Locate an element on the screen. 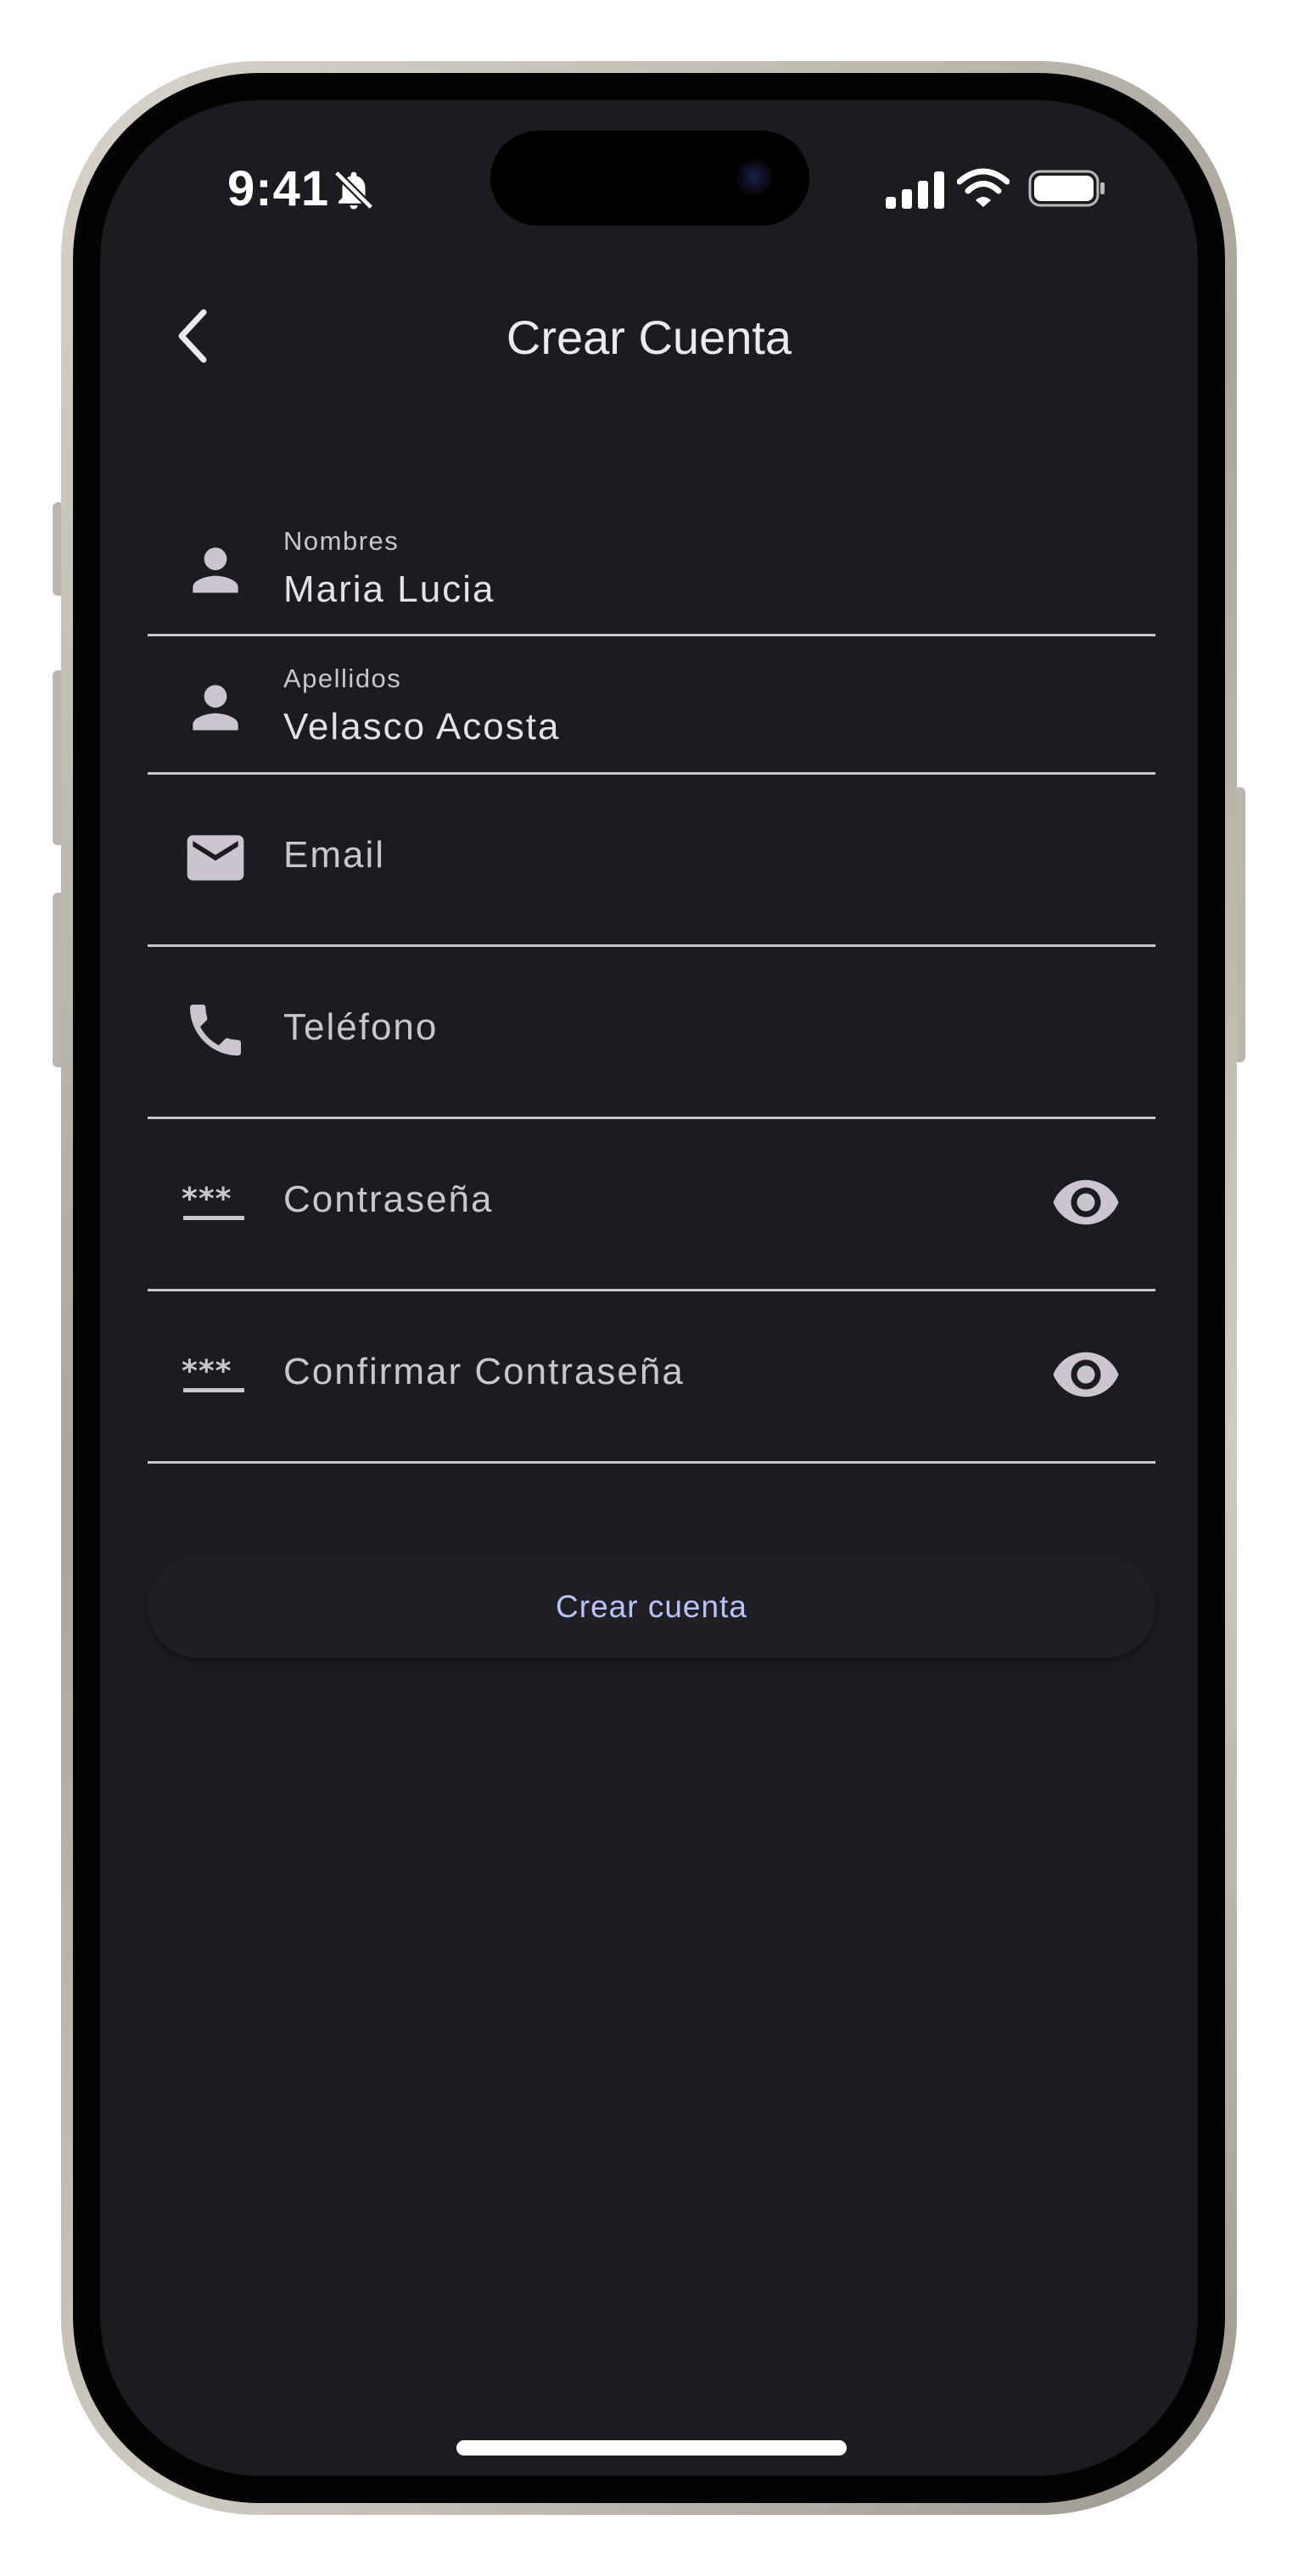 This screenshot has height=2576, width=1298. status-time: 9:41 is located at coordinates (278, 188).